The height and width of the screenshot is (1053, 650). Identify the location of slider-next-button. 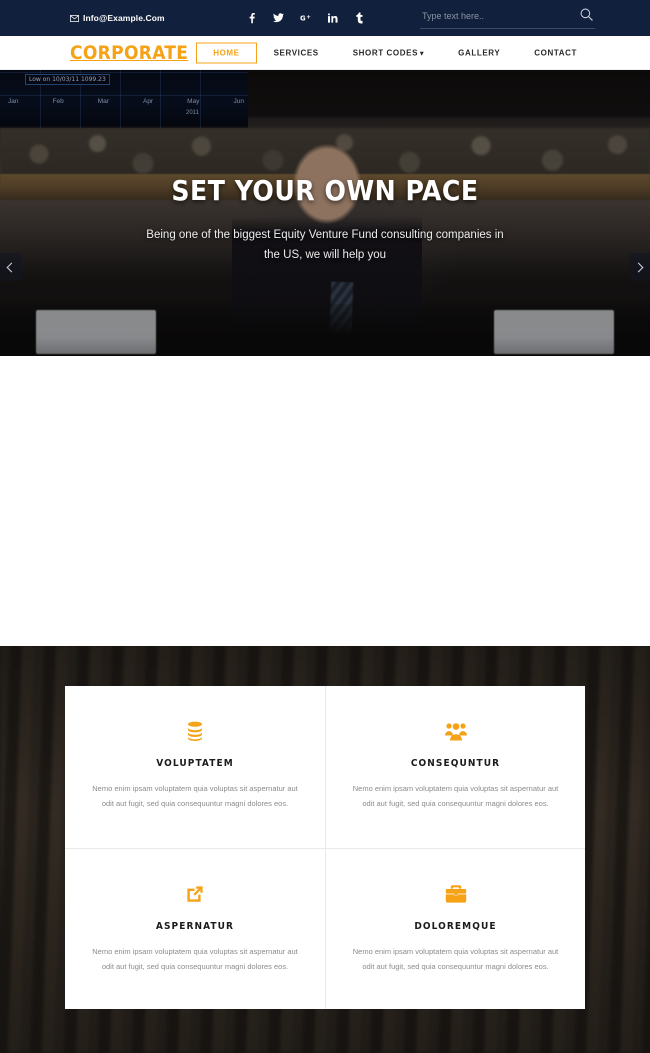
(639, 267).